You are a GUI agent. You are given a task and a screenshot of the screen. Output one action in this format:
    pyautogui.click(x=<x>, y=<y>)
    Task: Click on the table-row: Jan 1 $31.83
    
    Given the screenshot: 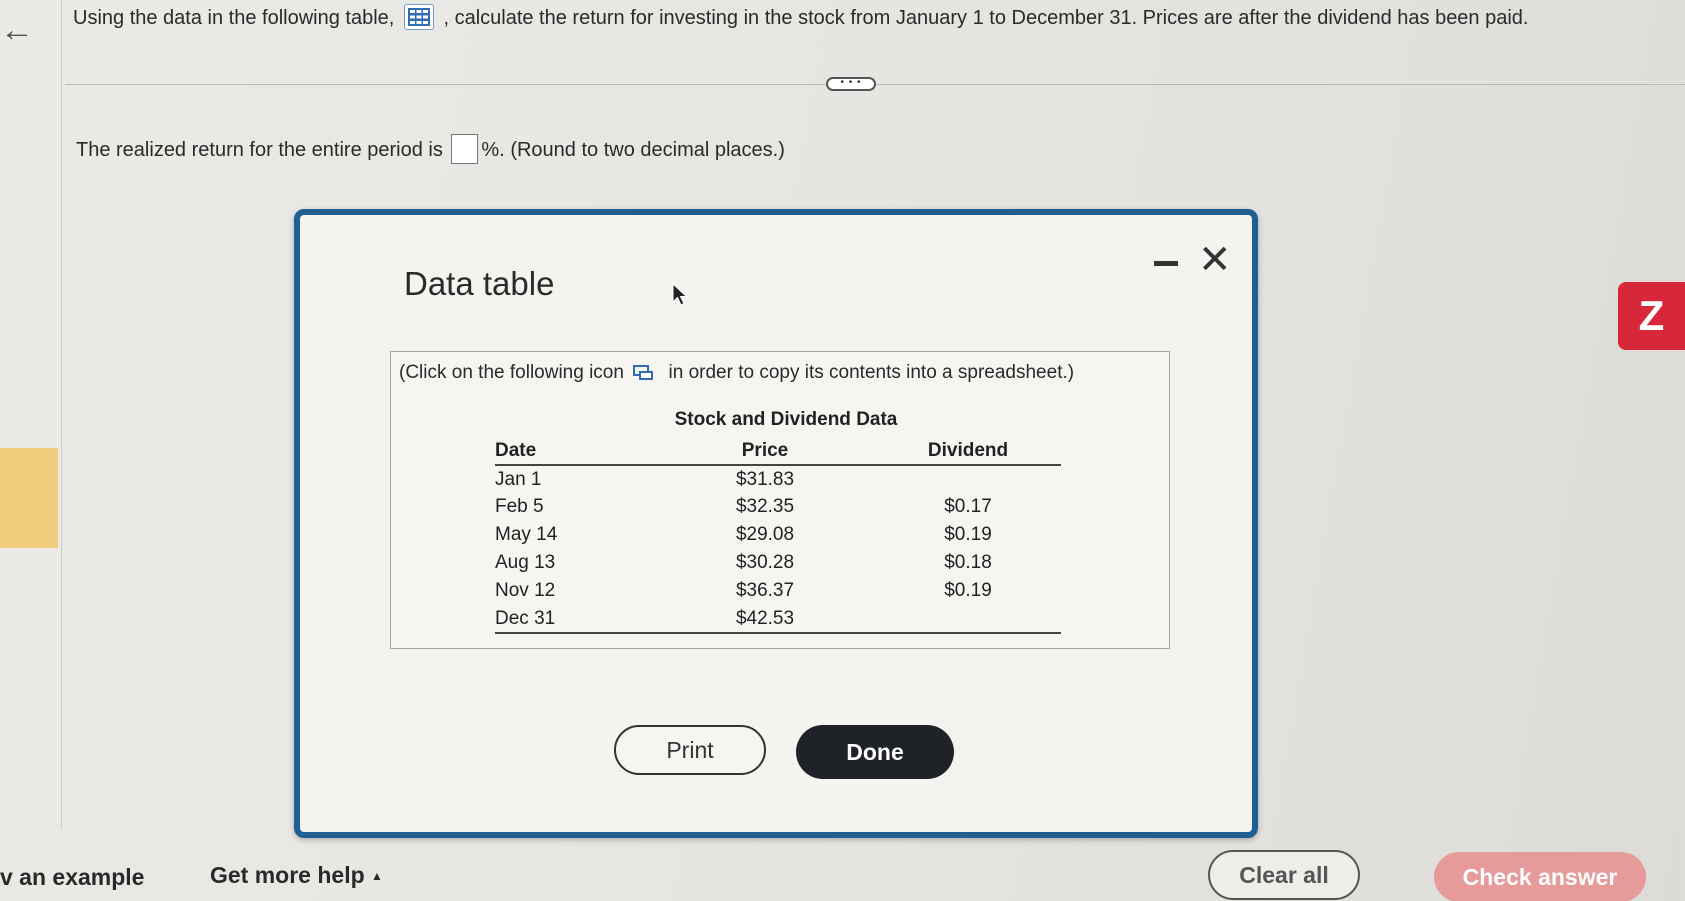 What is the action you would take?
    pyautogui.click(x=778, y=479)
    